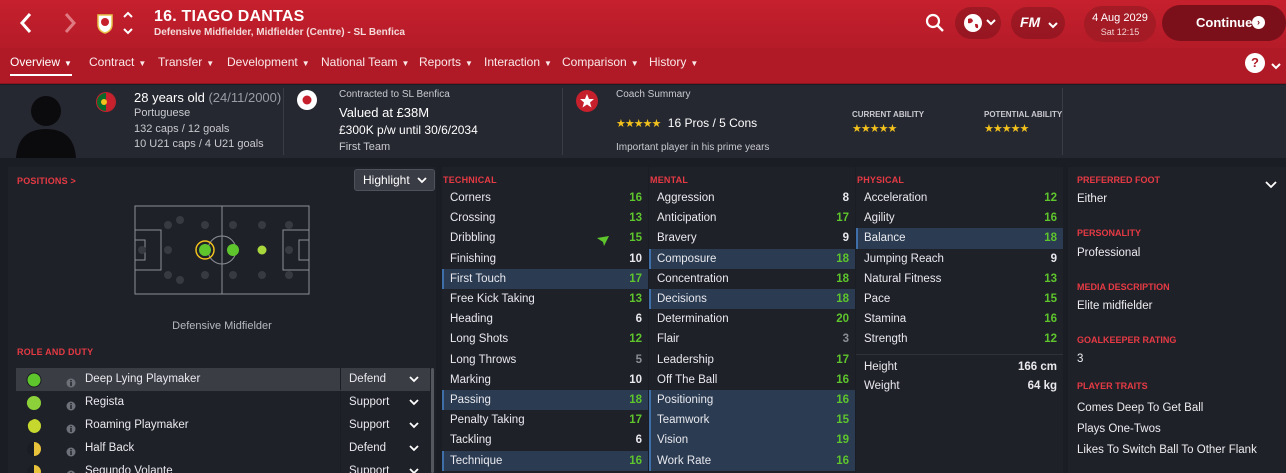  Describe the element at coordinates (1023, 114) in the screenshot. I see `potential-ability-label: POTENTIAL ABILITY` at that location.